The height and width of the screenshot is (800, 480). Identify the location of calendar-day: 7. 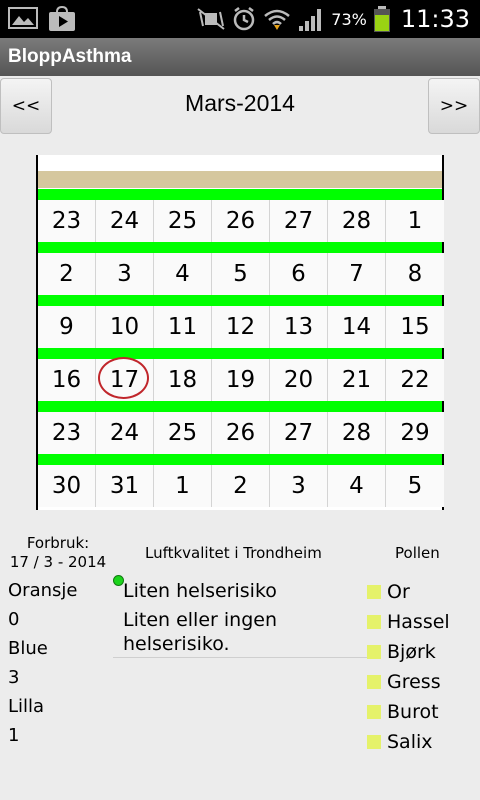
(357, 274).